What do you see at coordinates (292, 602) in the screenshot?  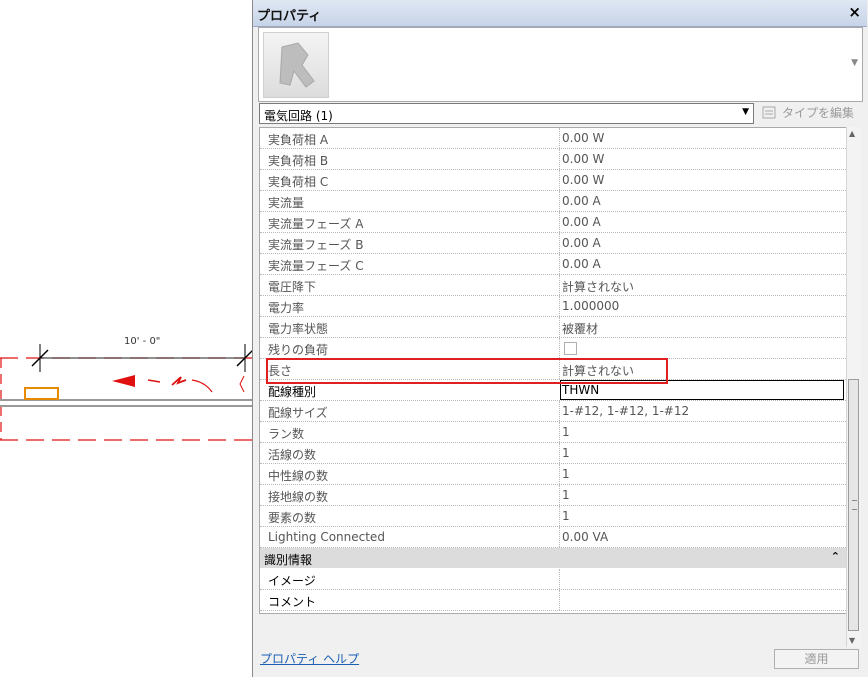 I see `property-name: コメント` at bounding box center [292, 602].